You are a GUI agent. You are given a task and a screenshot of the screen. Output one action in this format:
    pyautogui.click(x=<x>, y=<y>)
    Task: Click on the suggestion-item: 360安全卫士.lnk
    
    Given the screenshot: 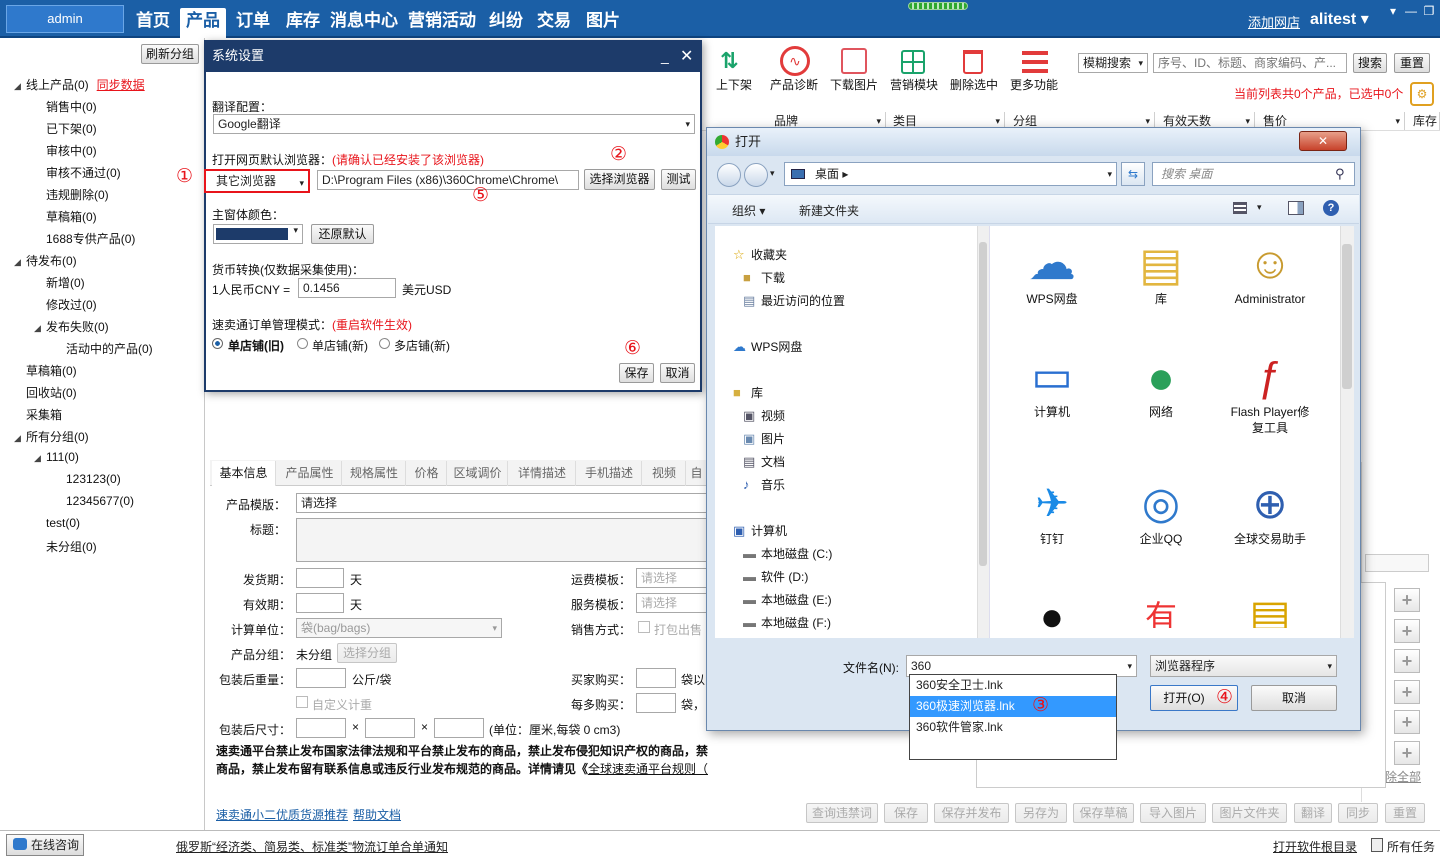 What is the action you would take?
    pyautogui.click(x=1013, y=685)
    